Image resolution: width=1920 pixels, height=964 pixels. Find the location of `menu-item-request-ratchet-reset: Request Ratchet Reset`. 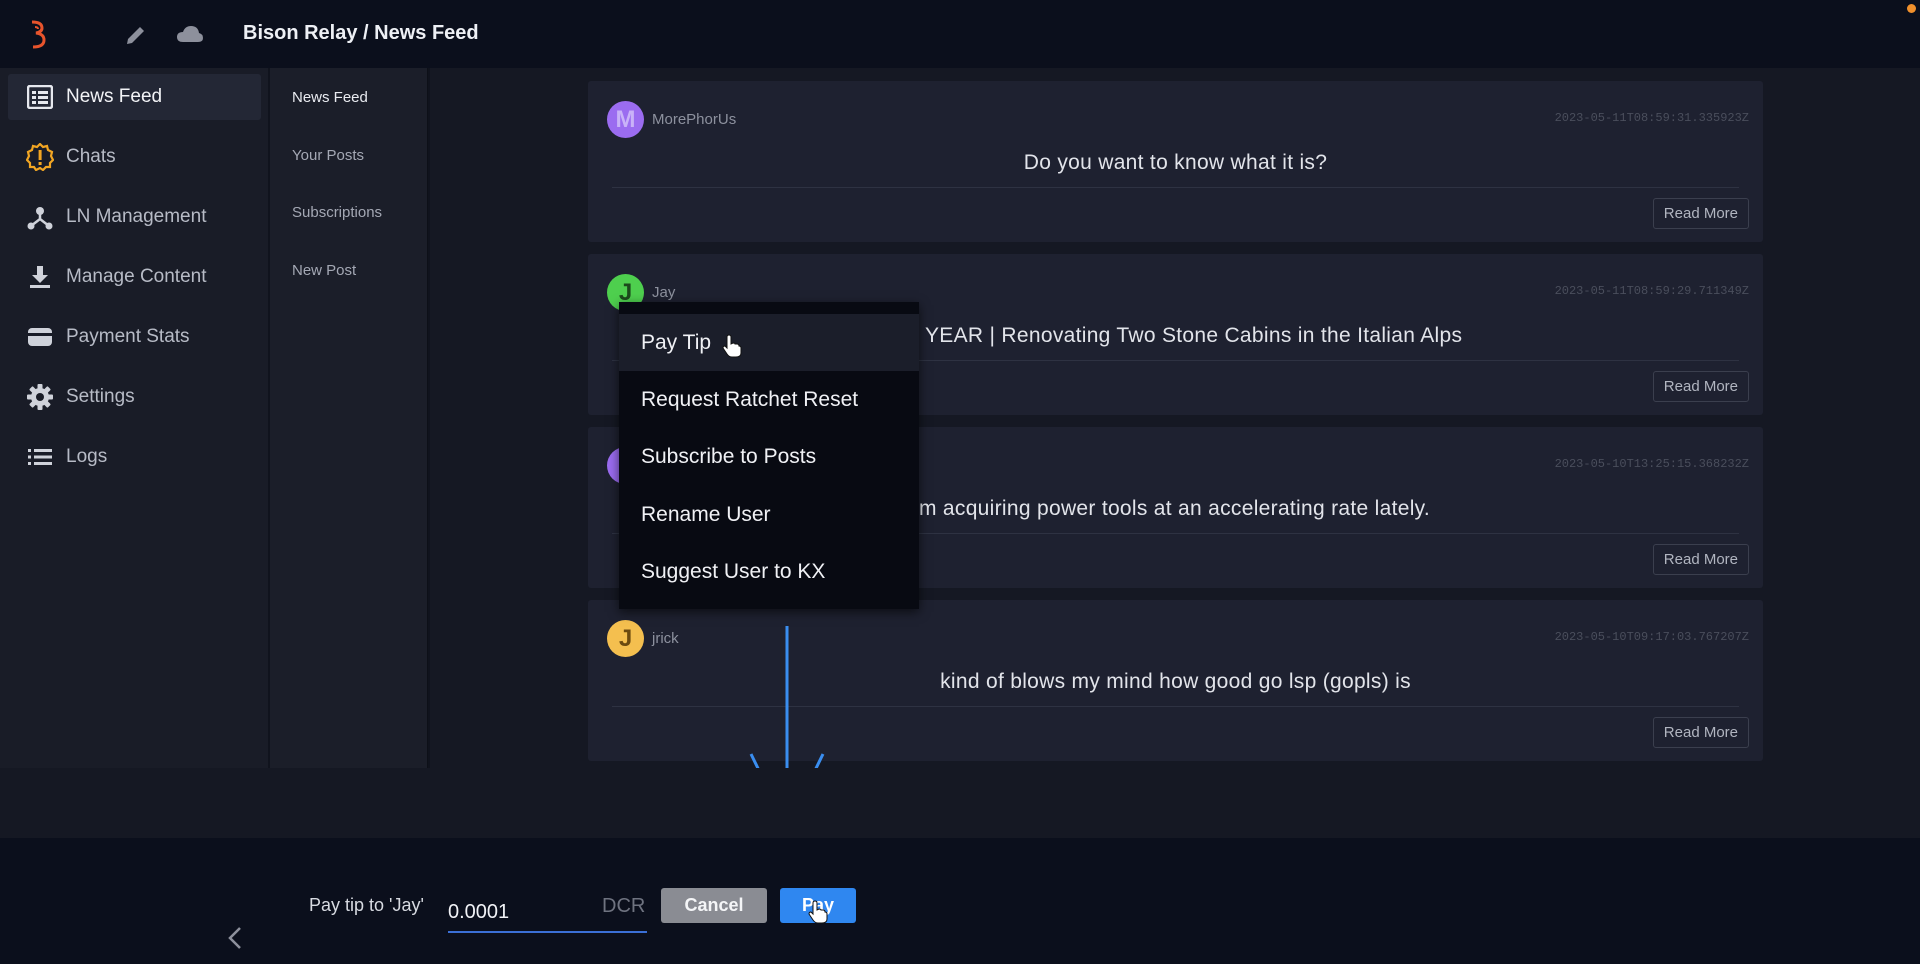

menu-item-request-ratchet-reset: Request Ratchet Reset is located at coordinates (769, 399).